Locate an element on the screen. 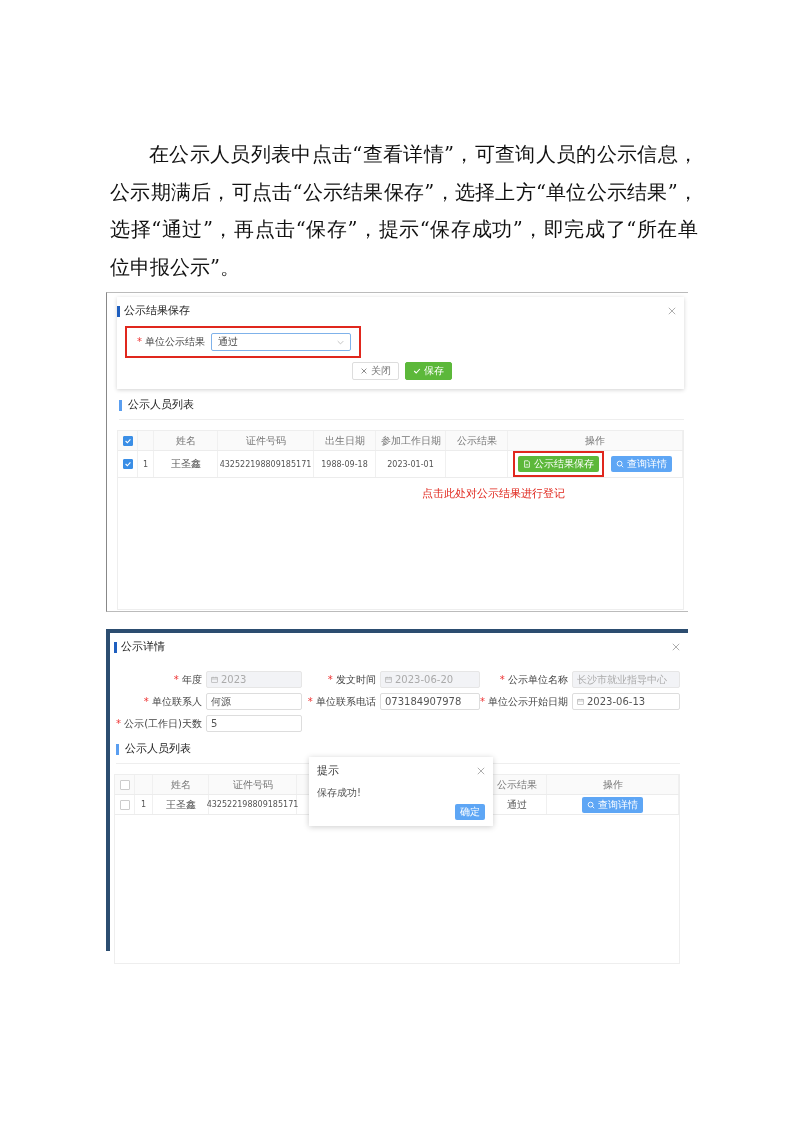  dialog-title: 公示结果保存 is located at coordinates (157, 311).